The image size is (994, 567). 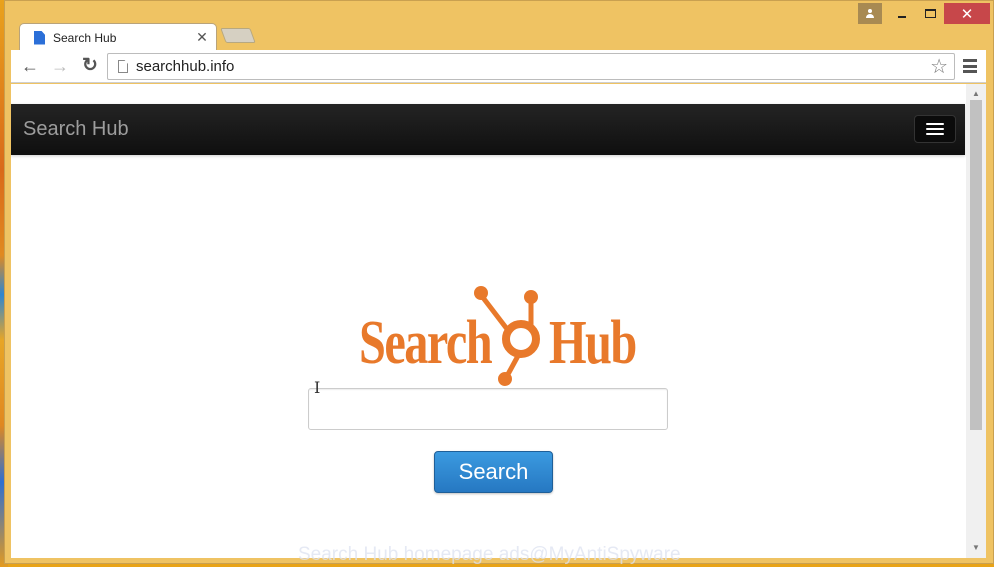 I want to click on search-button: Search, so click(x=493, y=472).